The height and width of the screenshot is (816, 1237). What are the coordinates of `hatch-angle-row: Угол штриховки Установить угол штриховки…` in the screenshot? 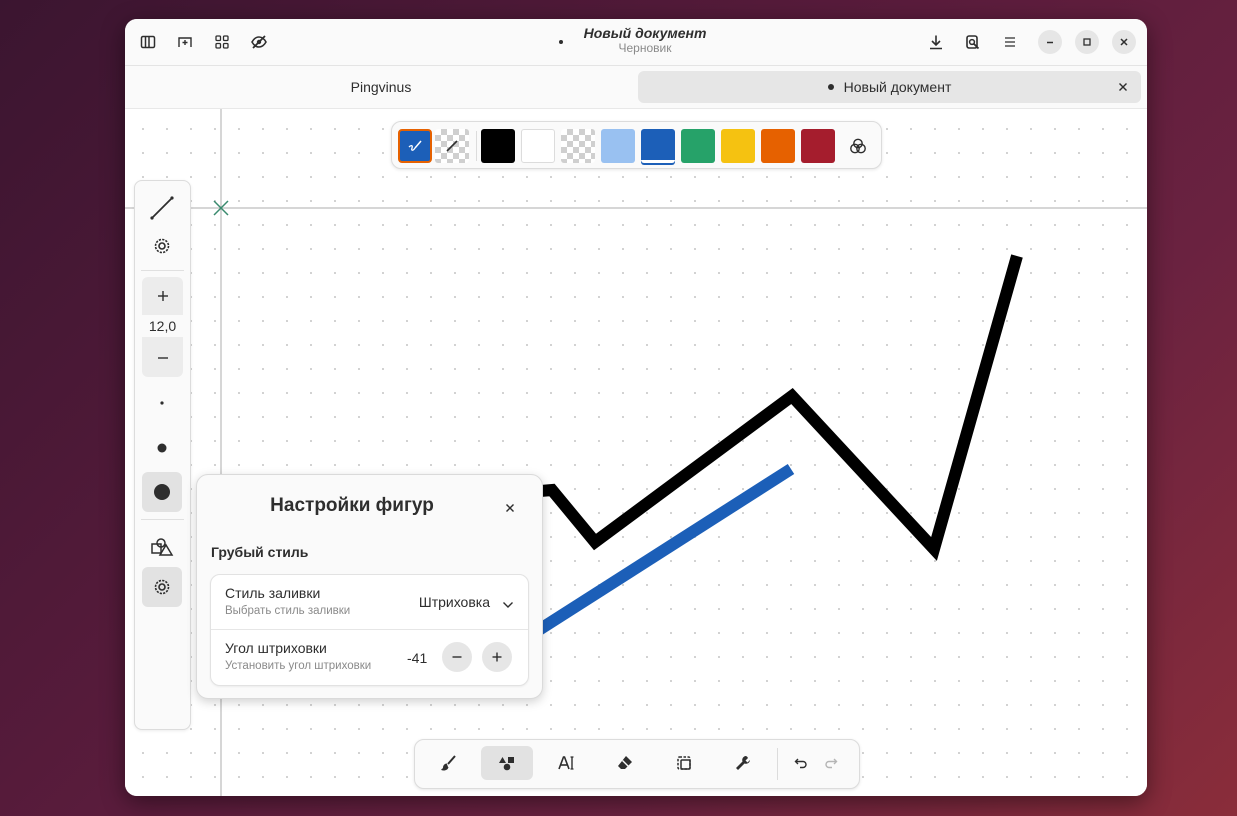 It's located at (369, 657).